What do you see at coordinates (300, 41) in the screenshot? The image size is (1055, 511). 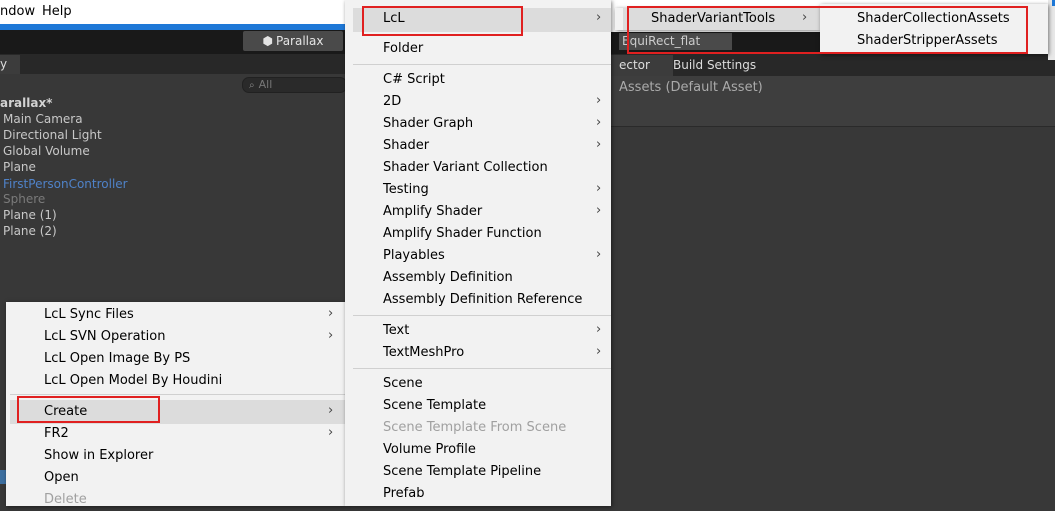 I see `scene-button-label: Parallax` at bounding box center [300, 41].